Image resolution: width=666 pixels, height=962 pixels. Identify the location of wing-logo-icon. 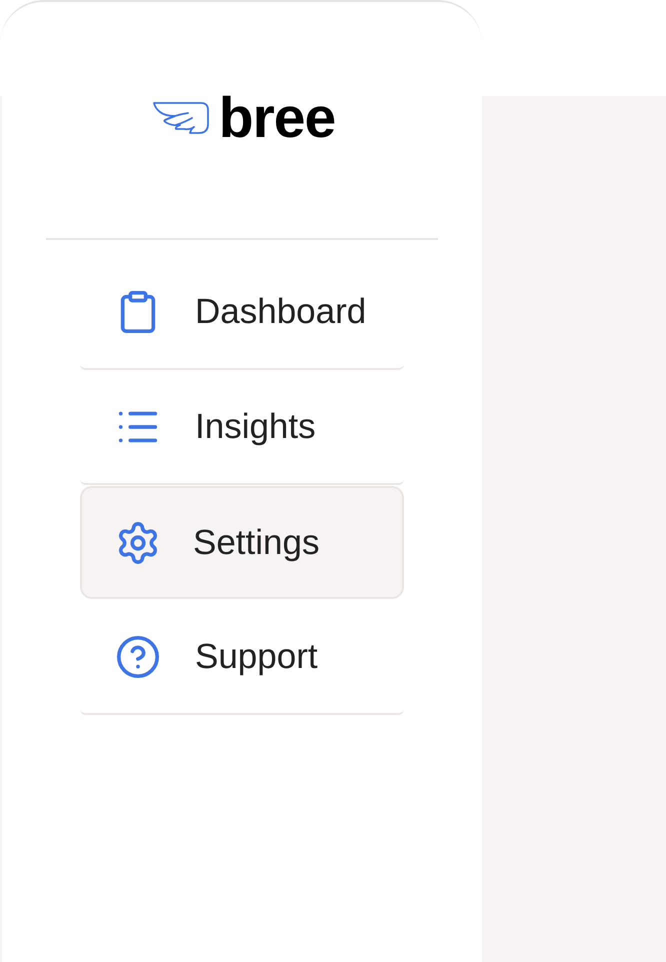
(180, 118).